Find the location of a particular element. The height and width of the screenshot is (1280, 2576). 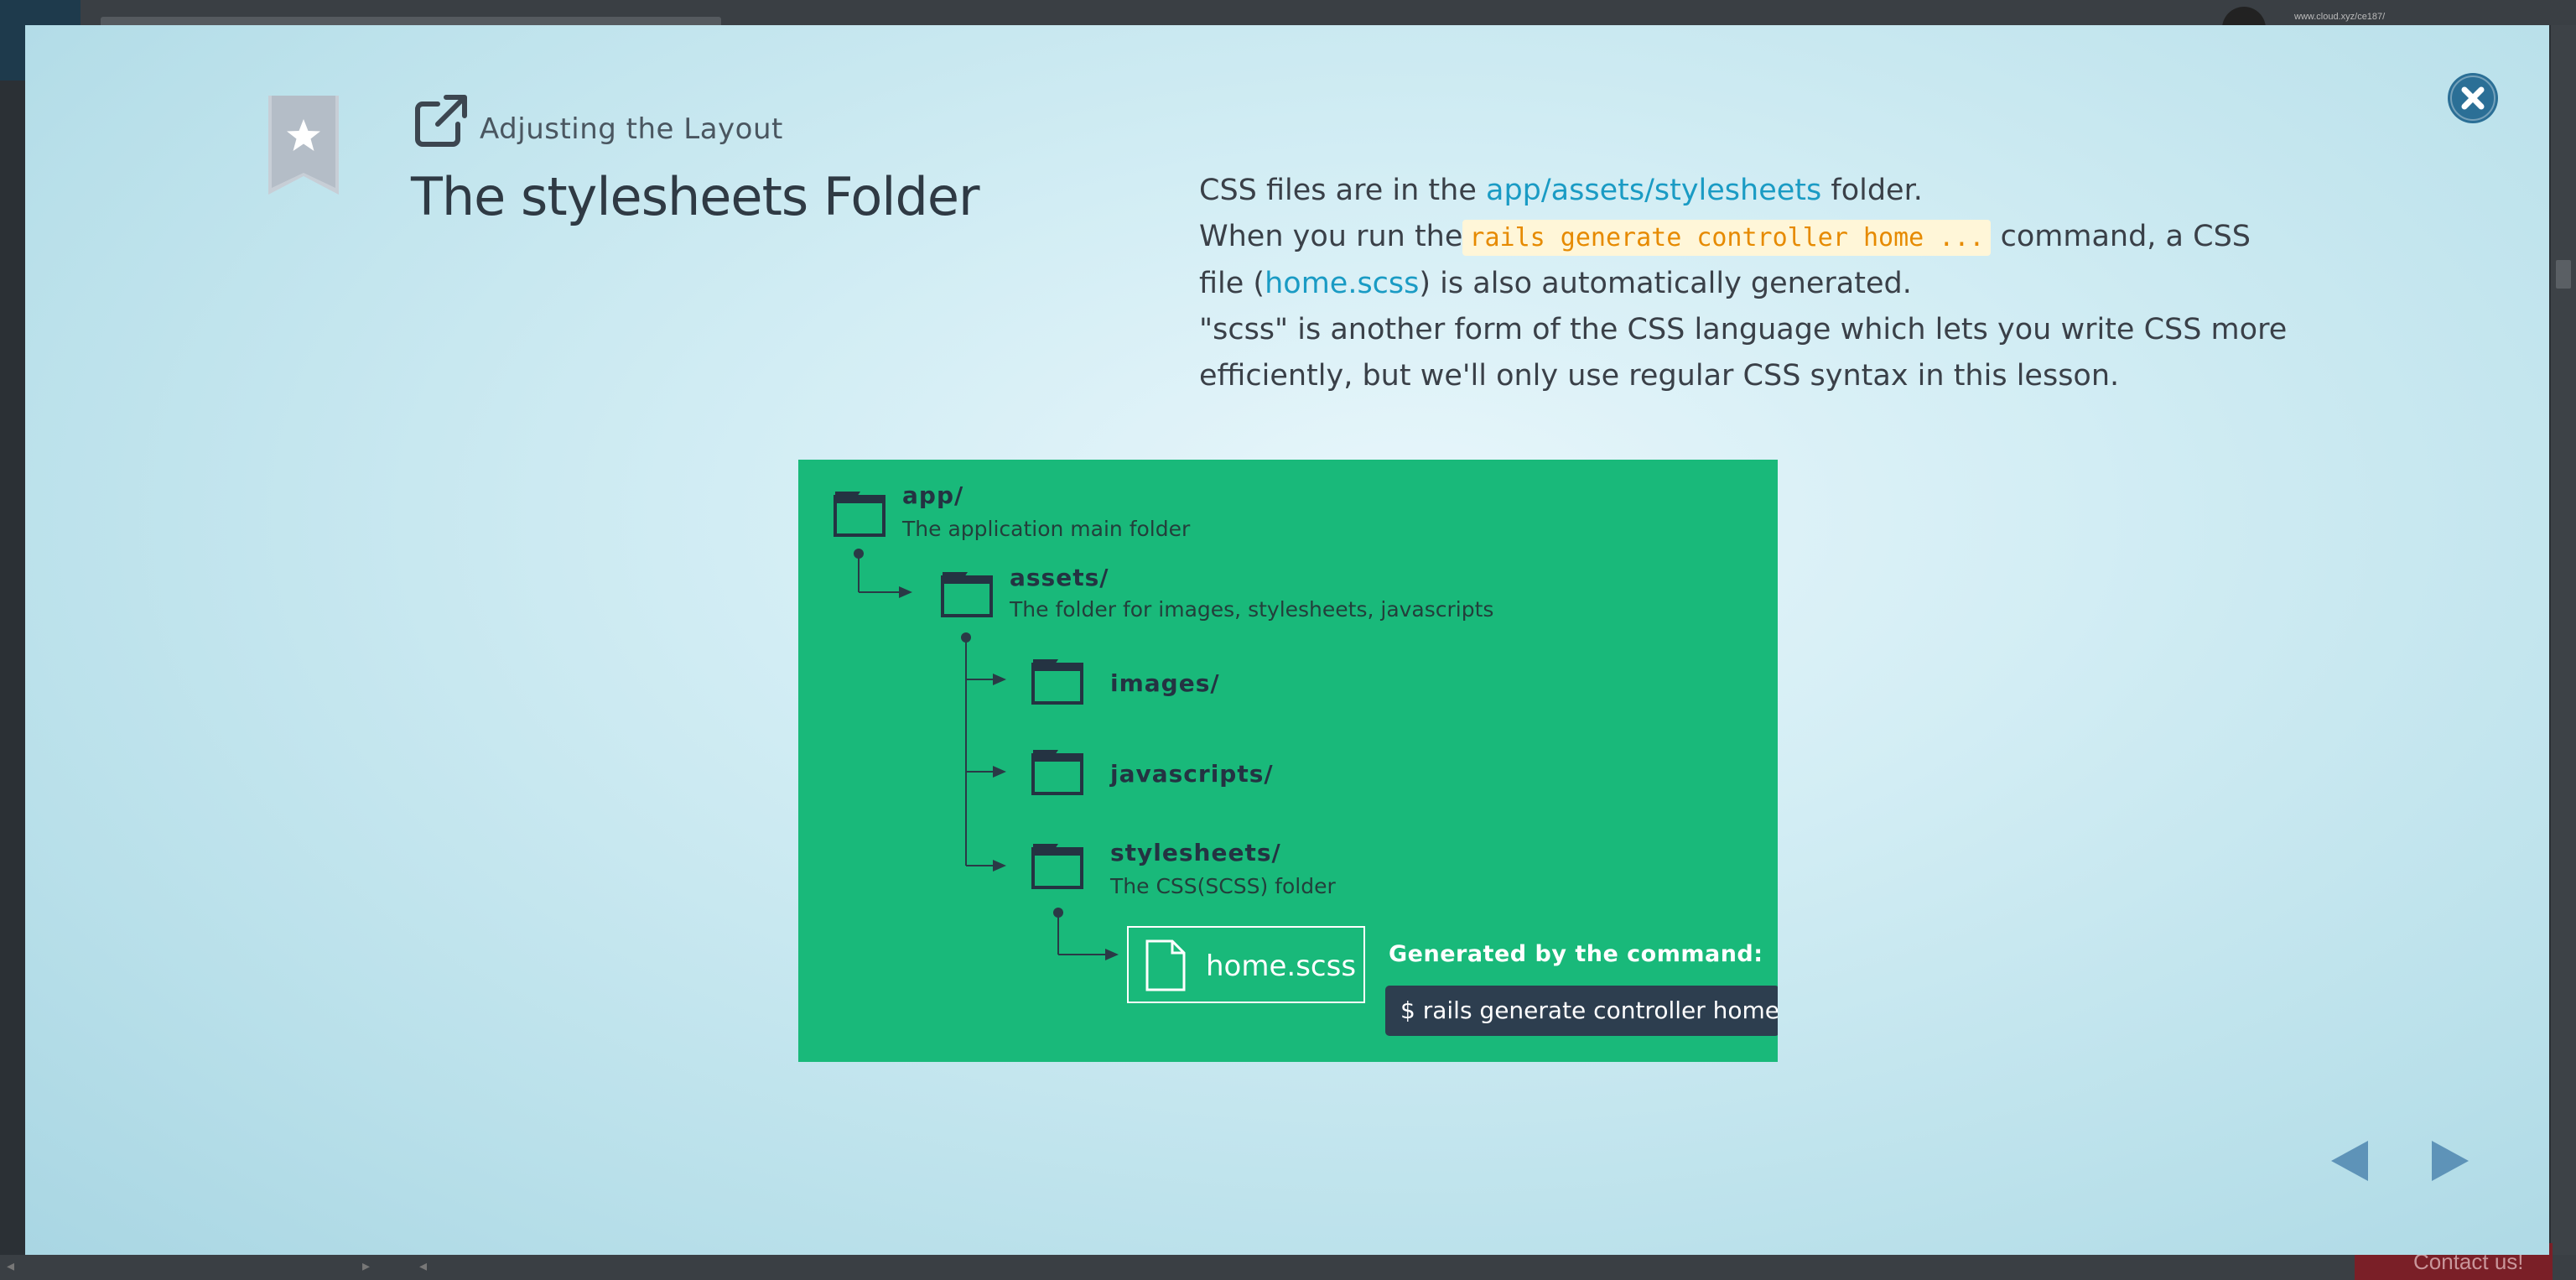

desc-text: CSS files are in the is located at coordinates (1342, 190).